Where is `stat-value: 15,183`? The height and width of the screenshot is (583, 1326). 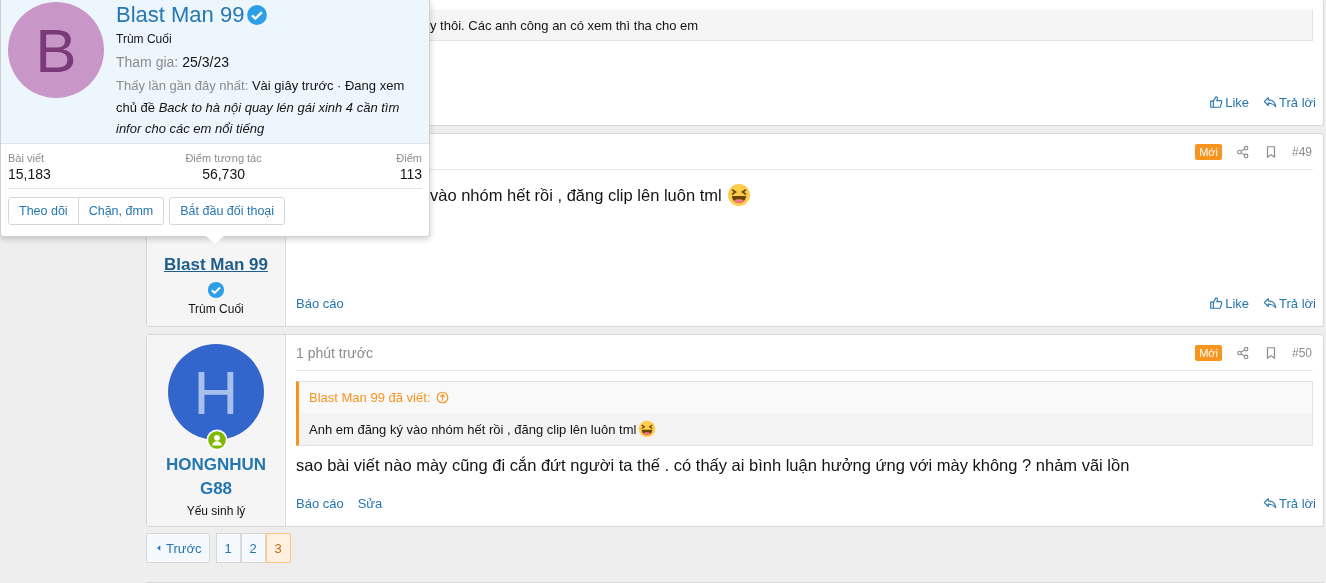
stat-value: 15,183 is located at coordinates (29, 174).